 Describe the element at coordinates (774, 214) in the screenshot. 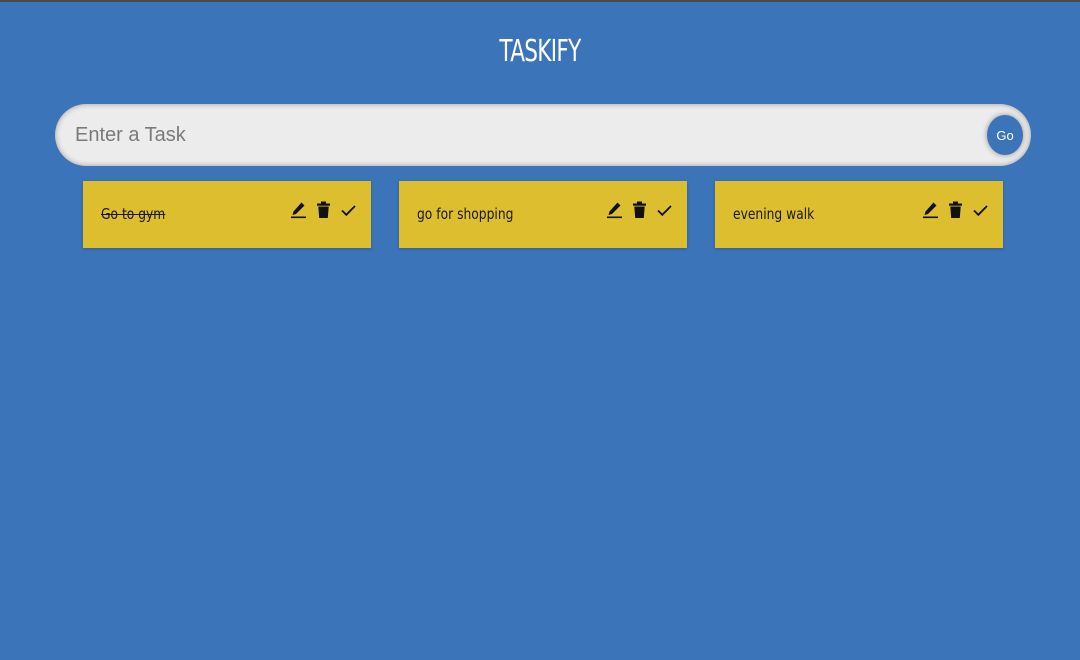

I see `task-text: evening walk` at that location.